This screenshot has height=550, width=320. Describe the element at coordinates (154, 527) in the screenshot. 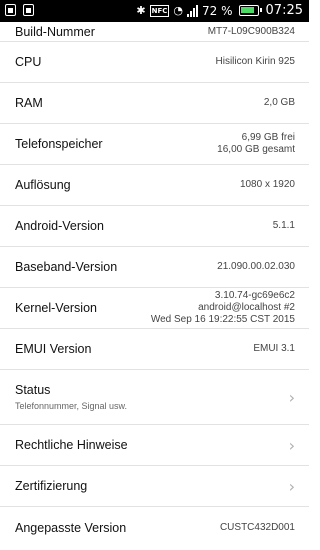

I see `row-custom-version: Angepasste Version CUSTC432D001` at that location.